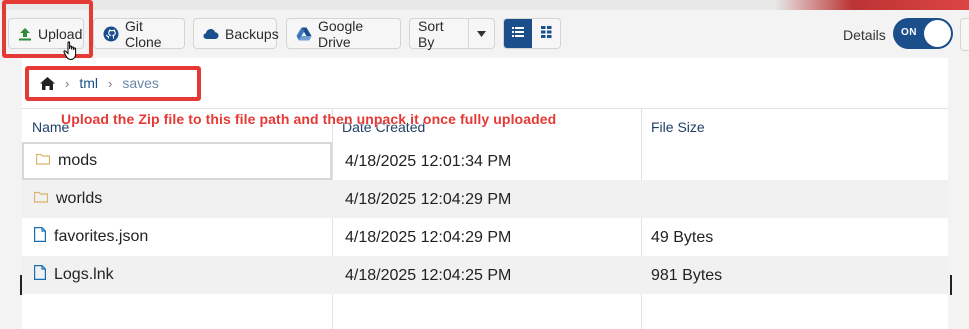 This screenshot has width=969, height=329. I want to click on github-icon, so click(111, 34).